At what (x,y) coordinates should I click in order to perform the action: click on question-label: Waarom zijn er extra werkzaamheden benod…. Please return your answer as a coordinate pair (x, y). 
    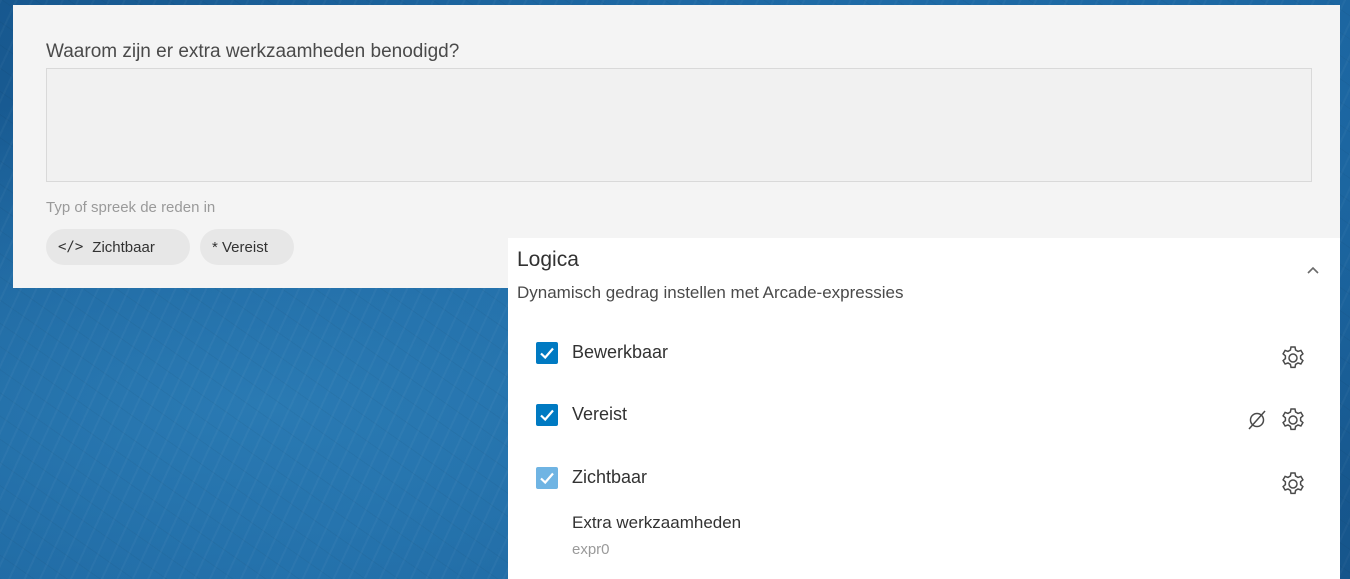
    Looking at the image, I should click on (253, 51).